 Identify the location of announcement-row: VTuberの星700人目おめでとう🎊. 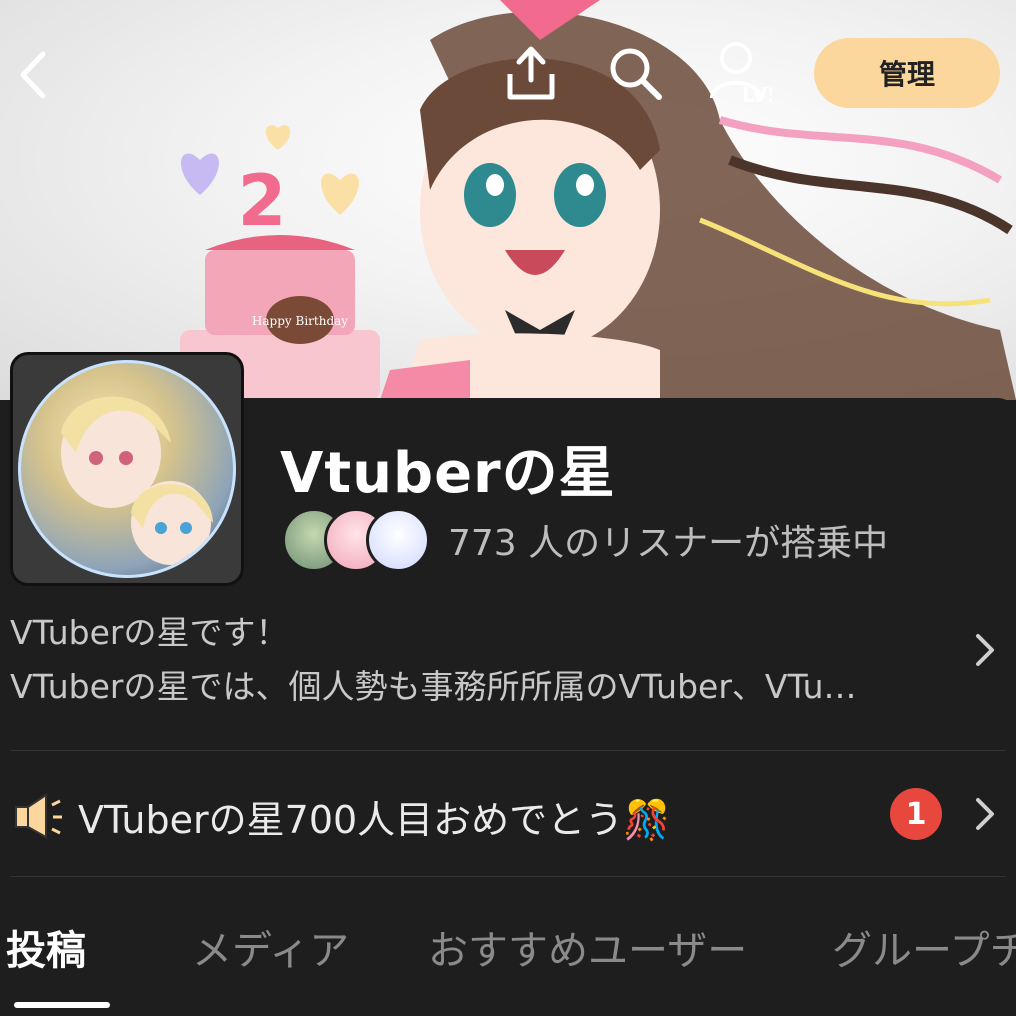
(508, 816).